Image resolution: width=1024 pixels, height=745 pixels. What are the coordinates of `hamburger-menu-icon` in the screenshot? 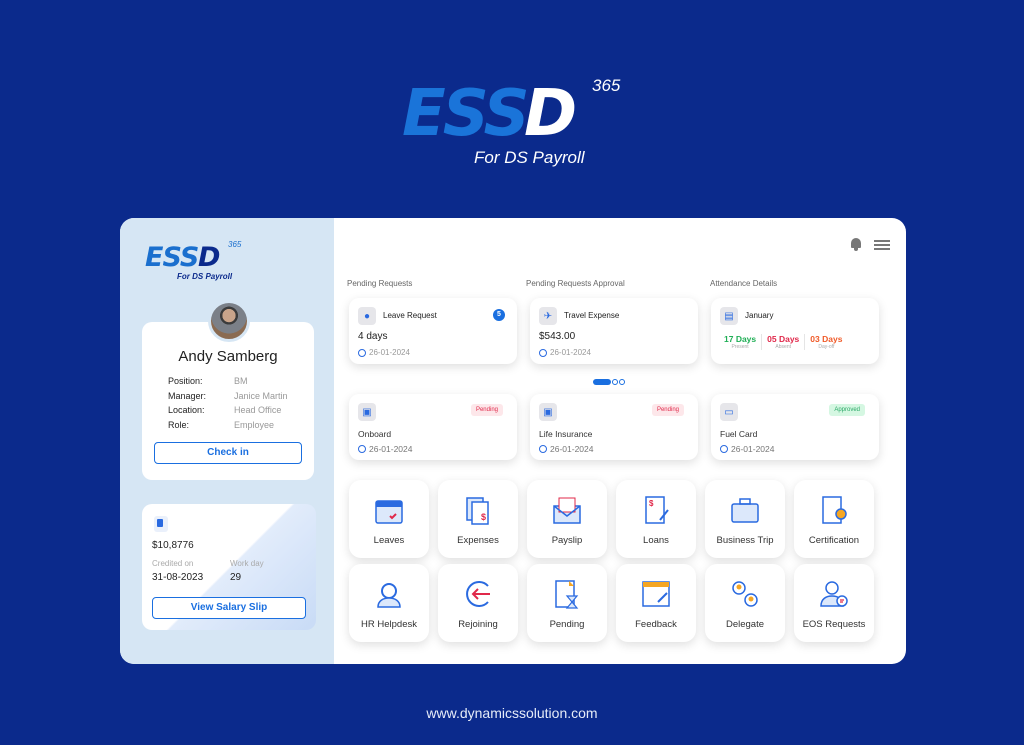 It's located at (882, 244).